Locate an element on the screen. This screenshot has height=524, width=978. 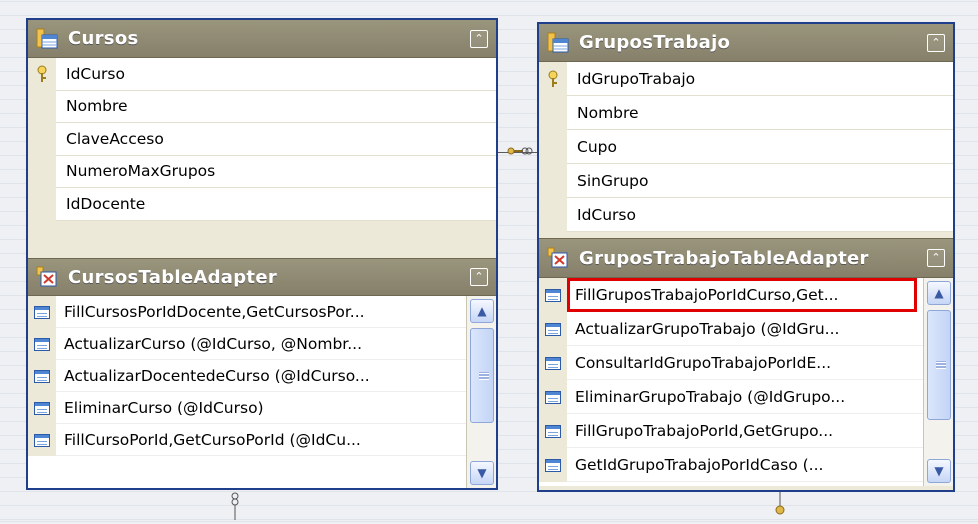
cursos-adapter-title: CursosTableAdapter is located at coordinates (172, 277).